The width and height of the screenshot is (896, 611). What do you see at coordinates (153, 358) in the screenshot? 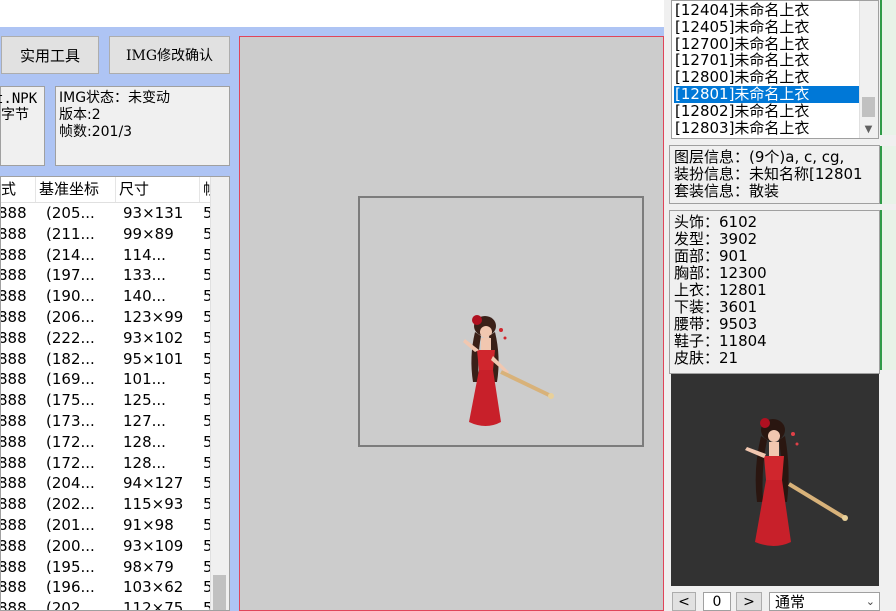
I see `cell-size: 95×101` at bounding box center [153, 358].